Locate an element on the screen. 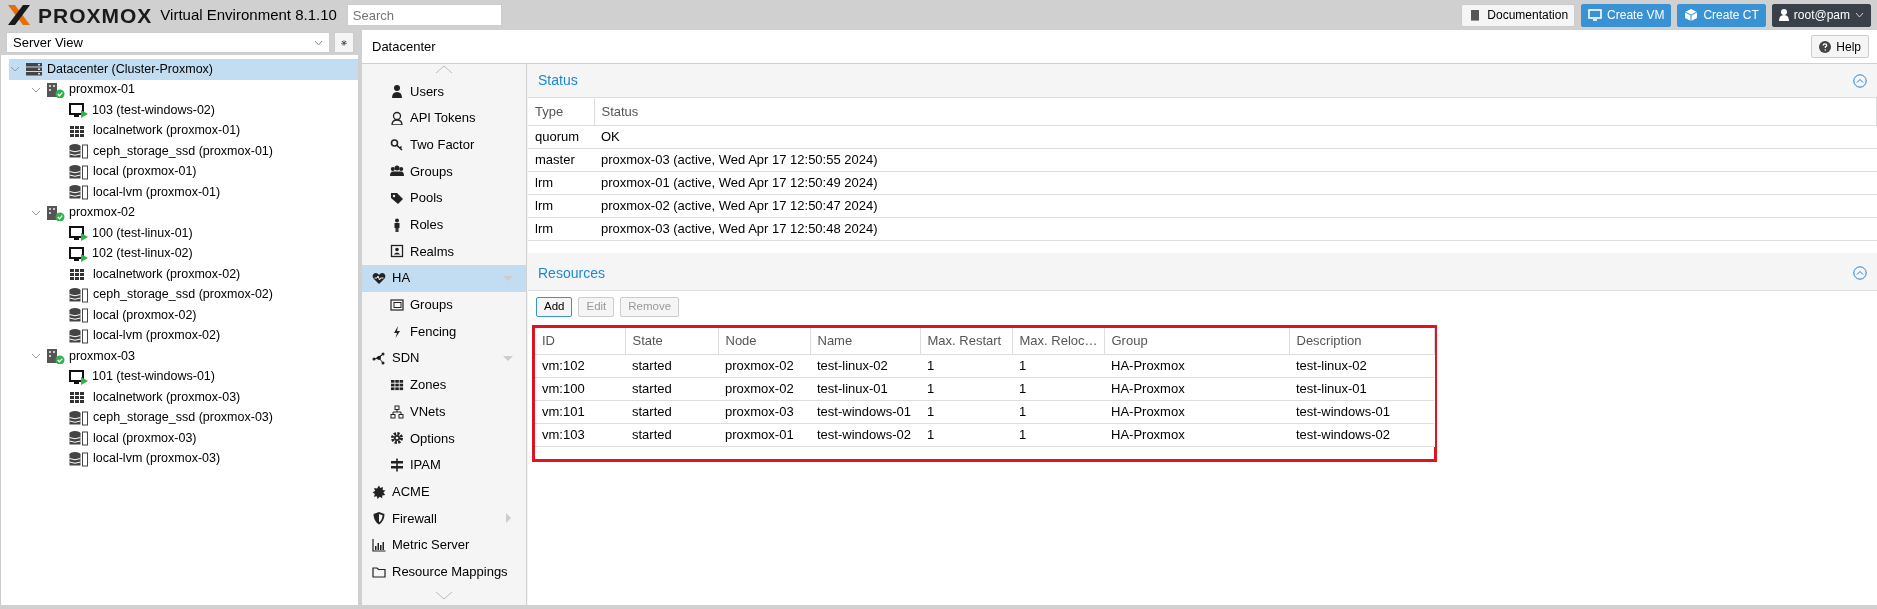 Image resolution: width=1877 pixels, height=609 pixels. help-button: Help is located at coordinates (1840, 46).